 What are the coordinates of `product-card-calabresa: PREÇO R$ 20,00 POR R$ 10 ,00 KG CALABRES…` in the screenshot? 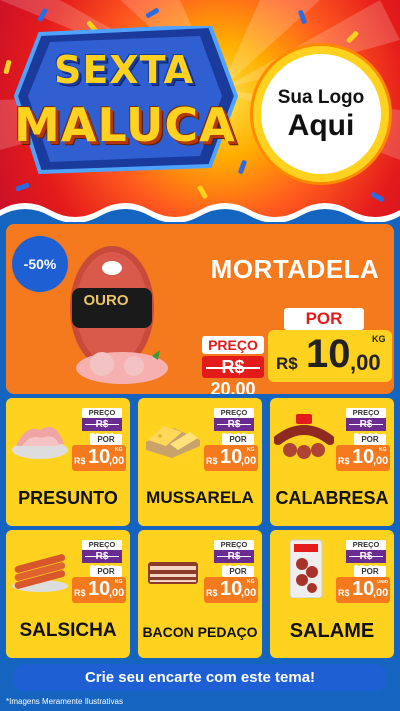 It's located at (332, 462).